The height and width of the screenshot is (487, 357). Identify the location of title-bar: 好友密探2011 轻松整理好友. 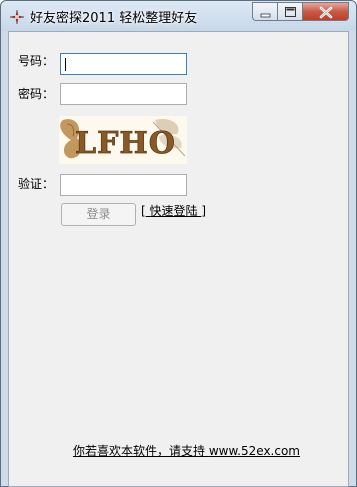
(178, 16).